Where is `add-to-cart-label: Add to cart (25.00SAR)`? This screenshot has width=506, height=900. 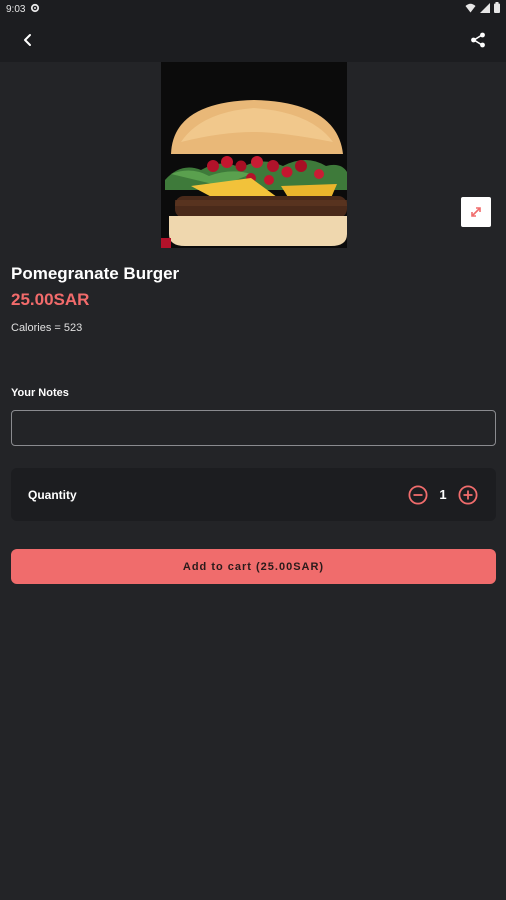 add-to-cart-label: Add to cart (25.00SAR) is located at coordinates (253, 566).